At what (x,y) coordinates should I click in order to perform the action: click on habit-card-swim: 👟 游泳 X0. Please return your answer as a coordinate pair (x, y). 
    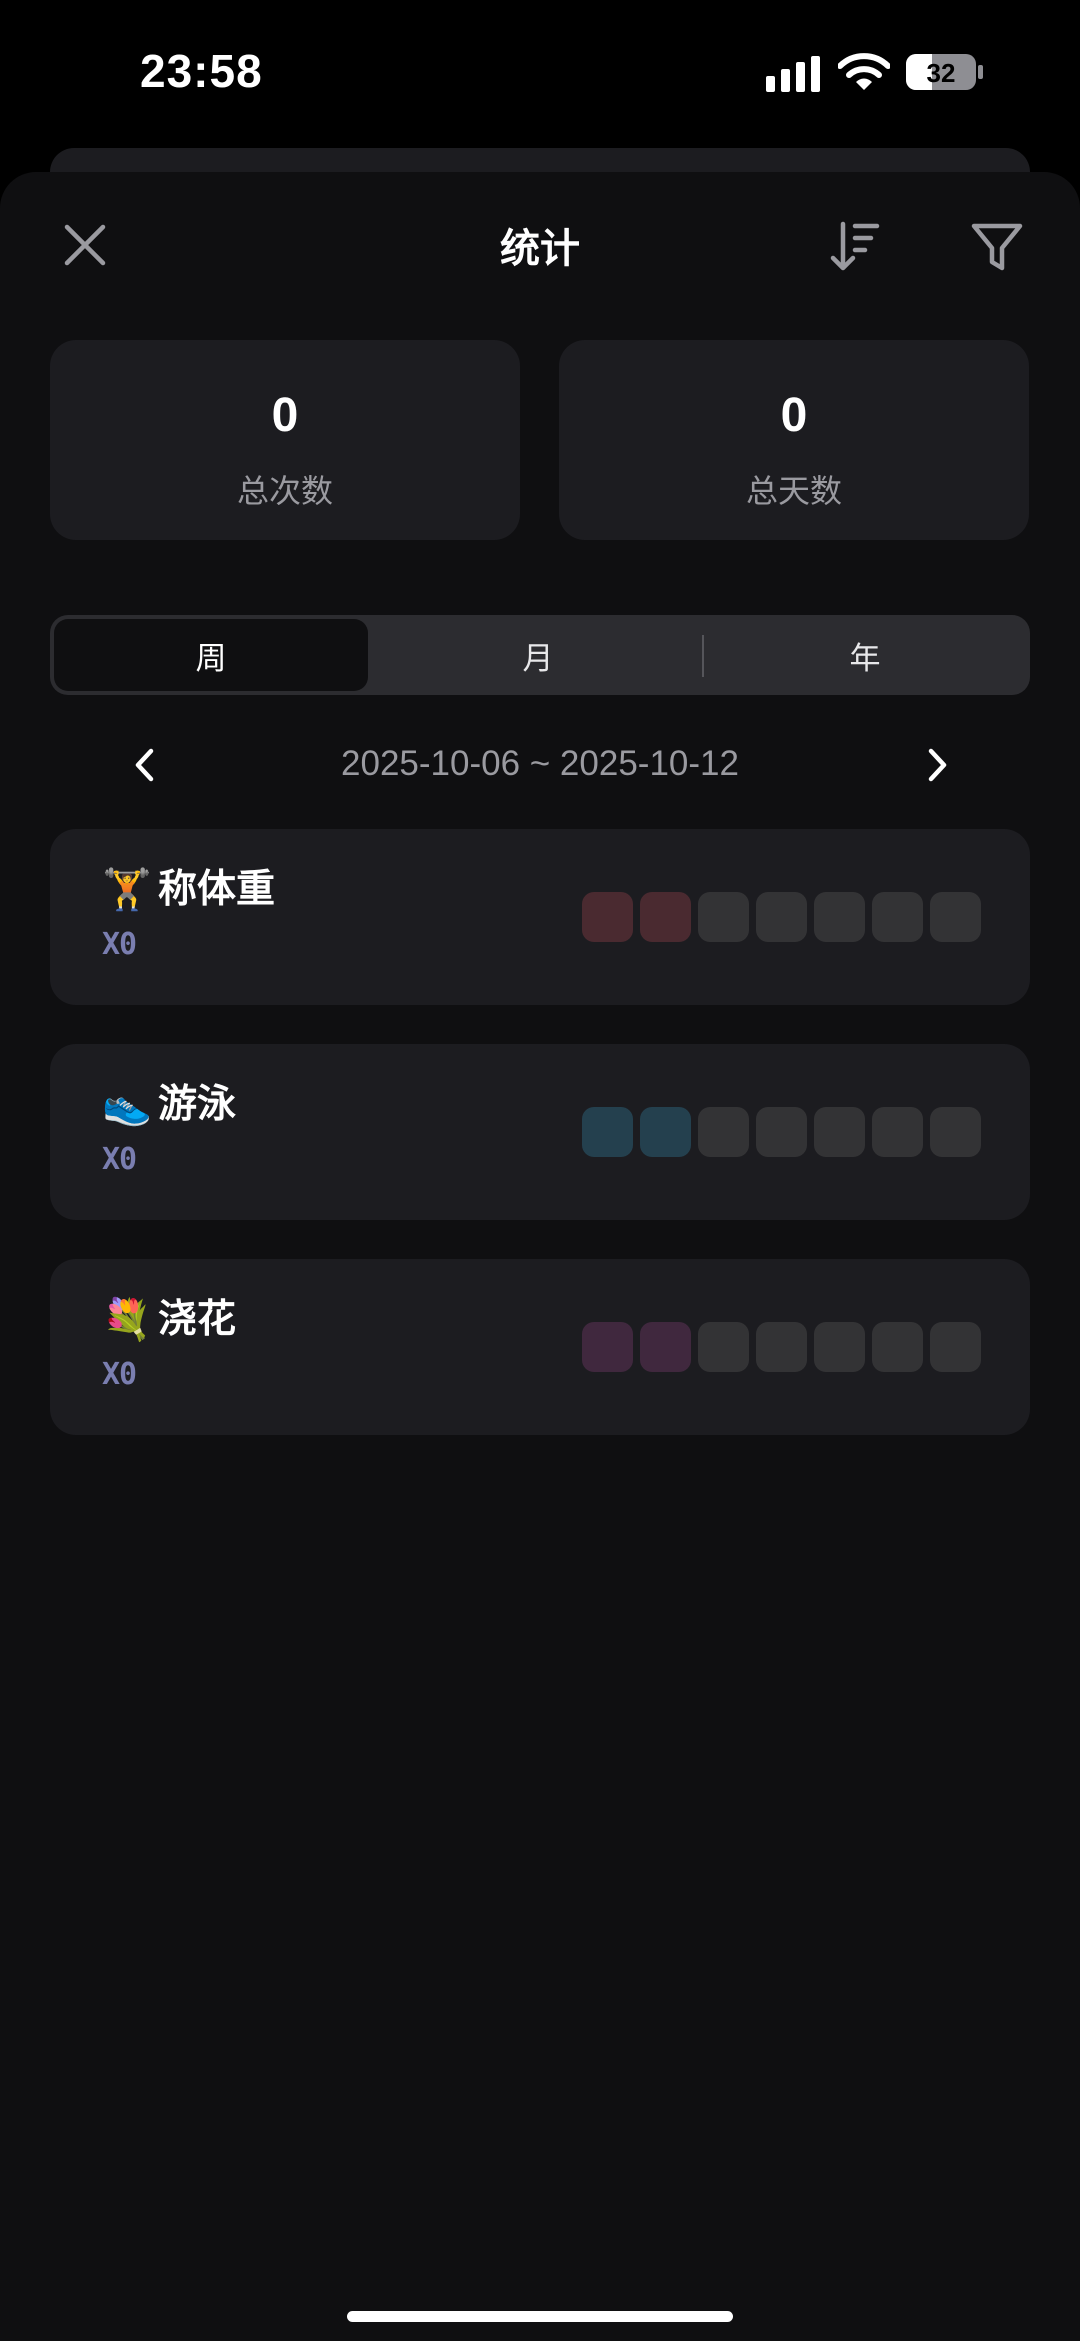
    Looking at the image, I should click on (540, 1132).